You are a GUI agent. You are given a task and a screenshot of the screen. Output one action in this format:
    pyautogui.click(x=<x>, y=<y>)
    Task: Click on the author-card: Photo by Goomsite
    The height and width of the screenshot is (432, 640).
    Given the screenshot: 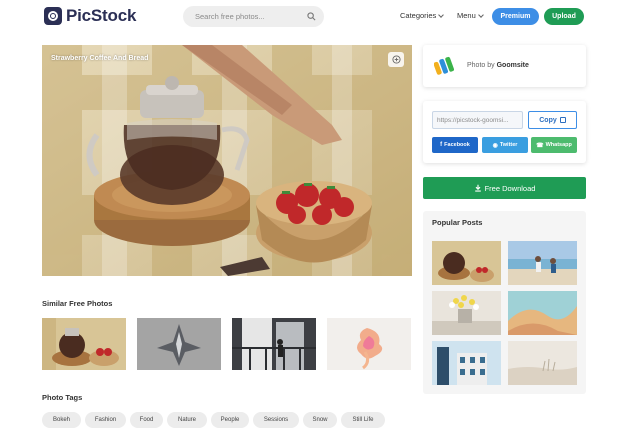 What is the action you would take?
    pyautogui.click(x=504, y=66)
    